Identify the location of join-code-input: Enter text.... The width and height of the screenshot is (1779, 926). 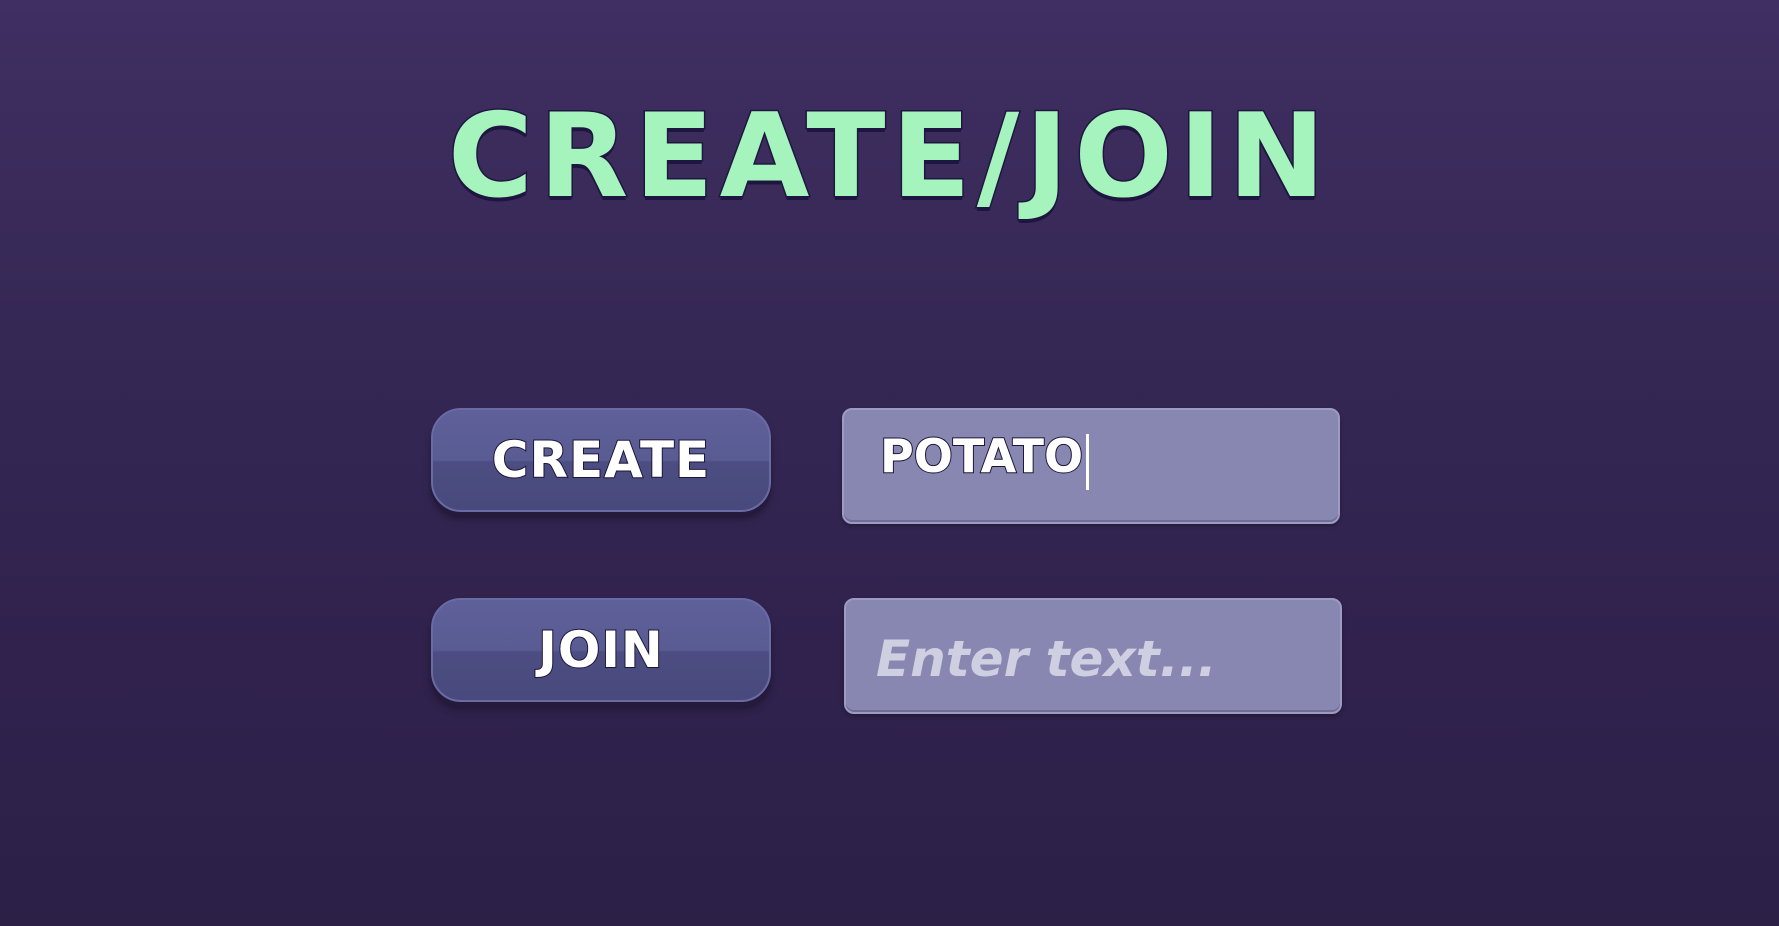
(1093, 656).